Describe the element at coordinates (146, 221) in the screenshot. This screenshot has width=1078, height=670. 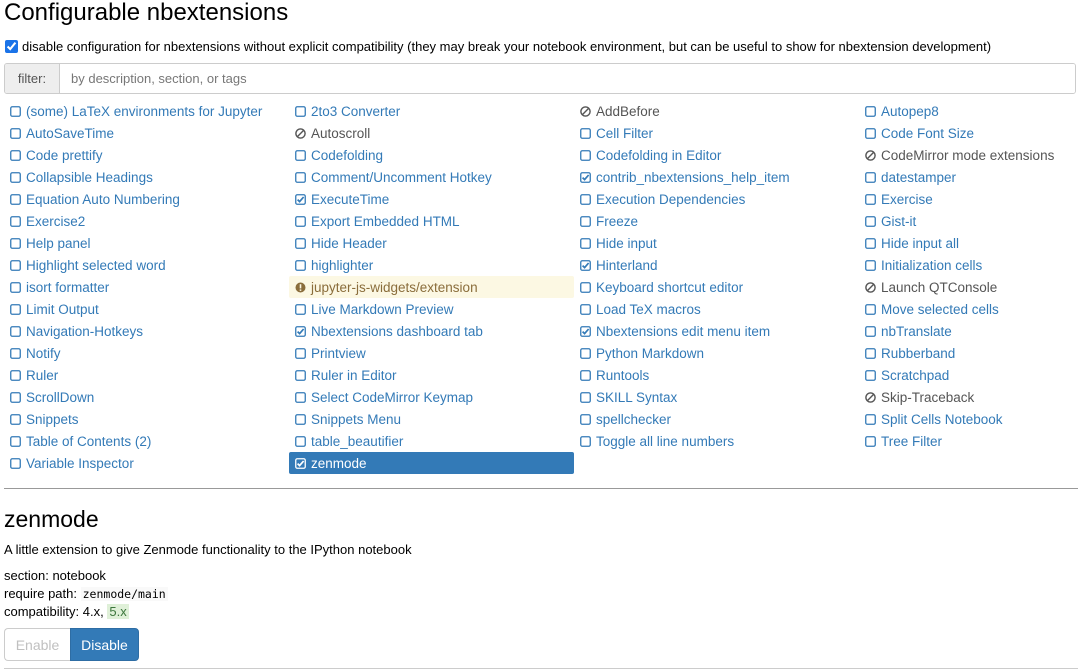
I see `extension-item: Exercise2` at that location.